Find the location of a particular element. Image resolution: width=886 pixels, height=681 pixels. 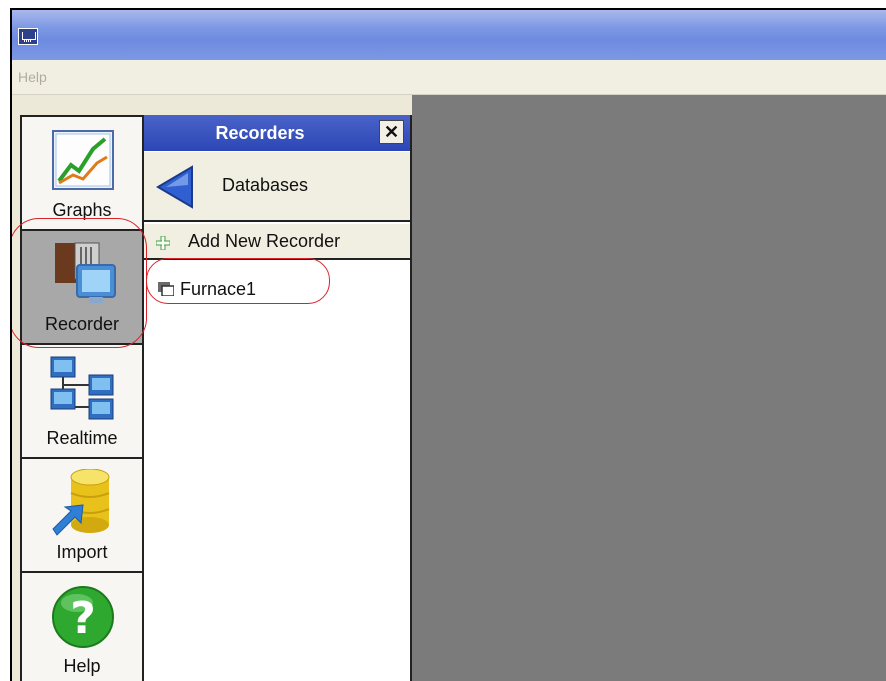

database-import-icon is located at coordinates (81, 502).